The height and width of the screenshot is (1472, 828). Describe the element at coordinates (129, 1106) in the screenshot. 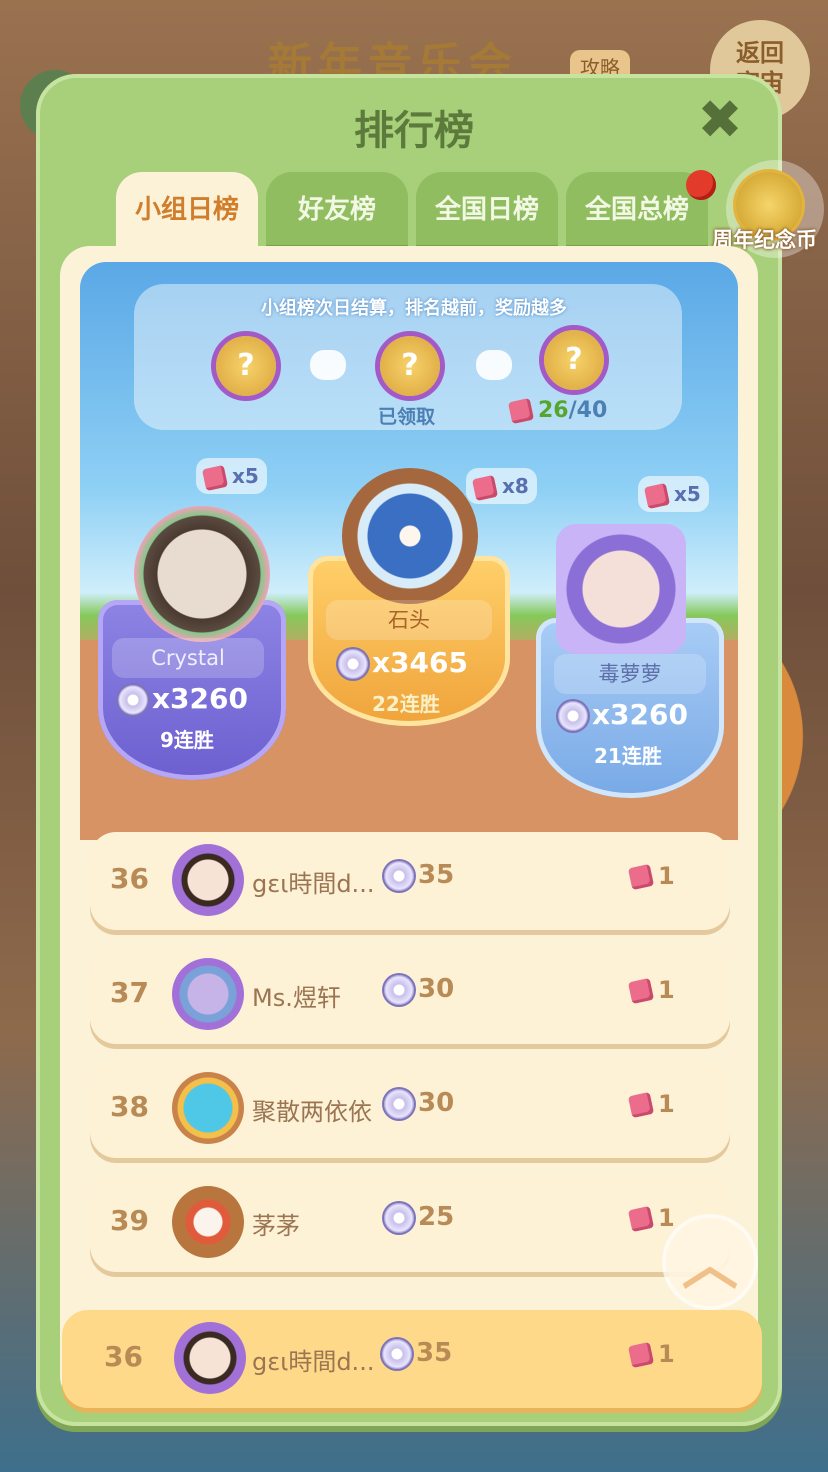

I see `row-rank: 38` at that location.